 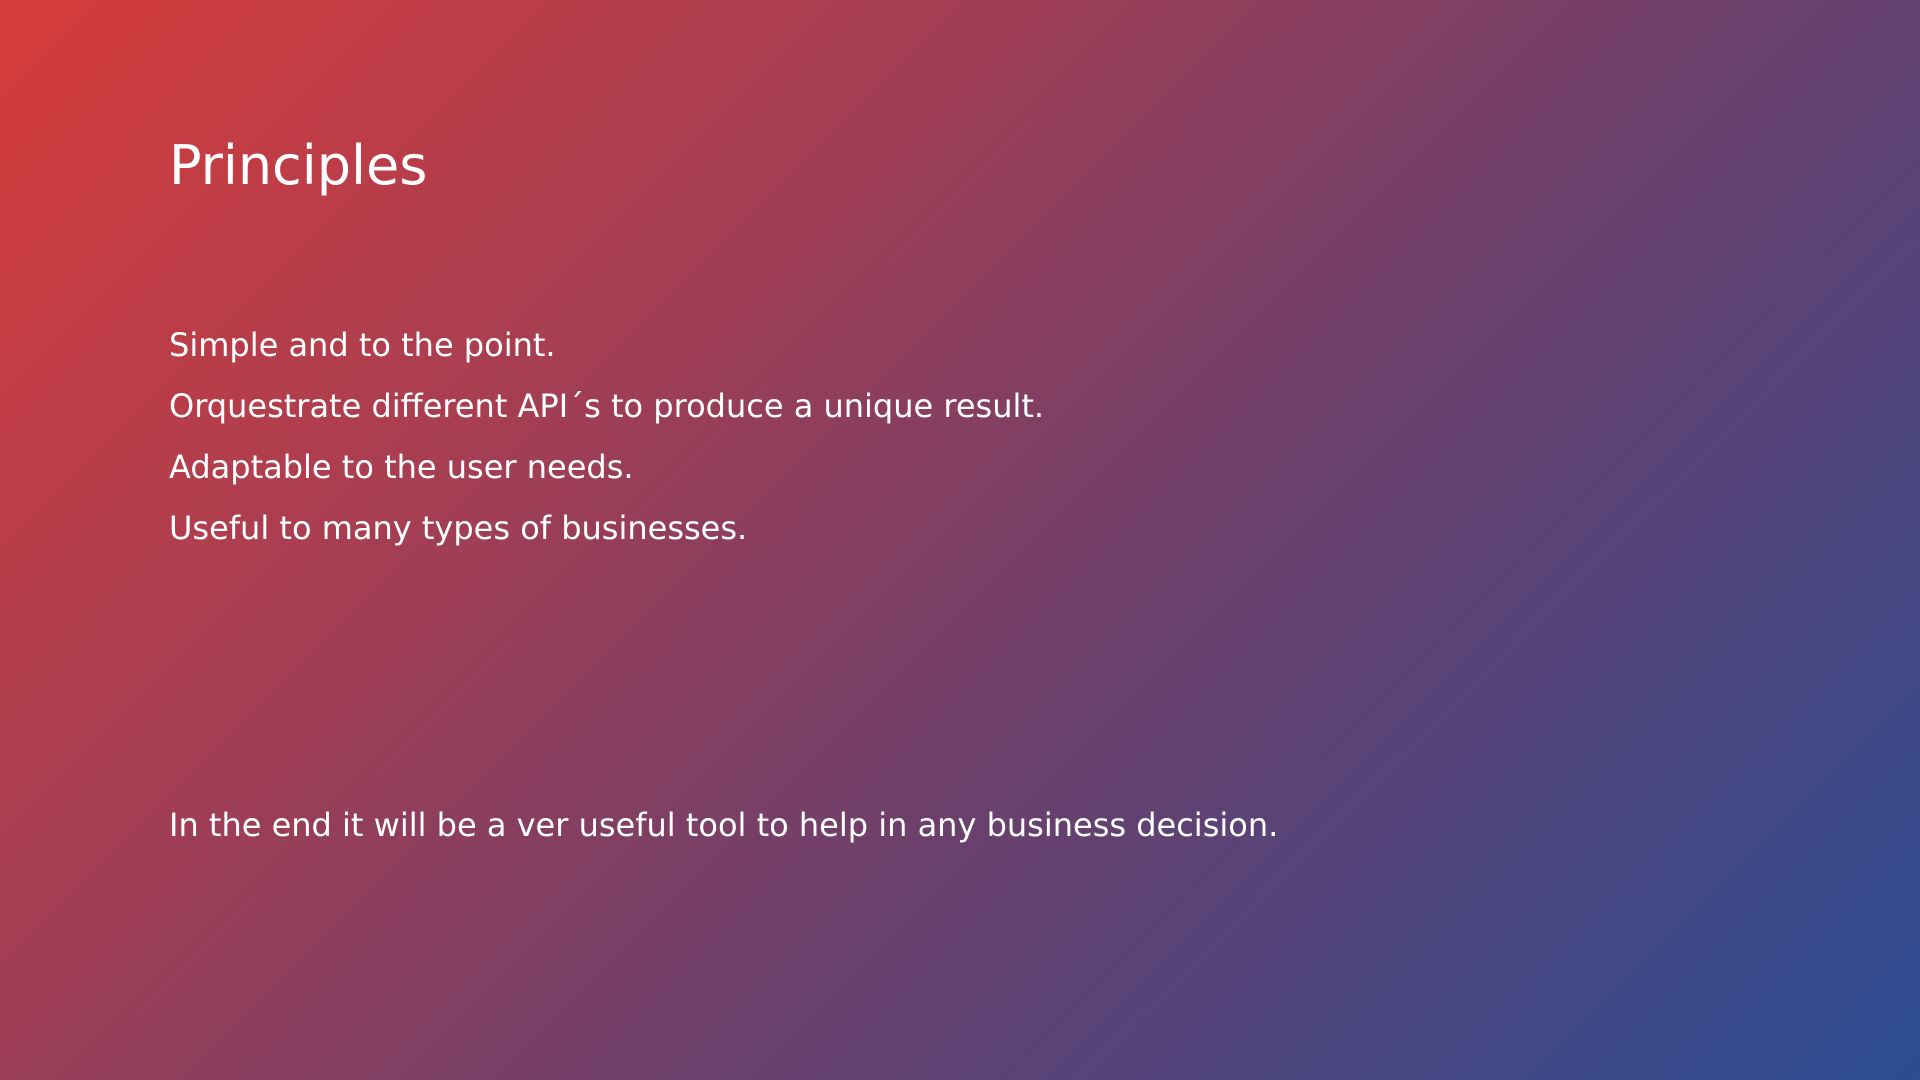 I want to click on principle-item: Simple and to the point., so click(x=362, y=345).